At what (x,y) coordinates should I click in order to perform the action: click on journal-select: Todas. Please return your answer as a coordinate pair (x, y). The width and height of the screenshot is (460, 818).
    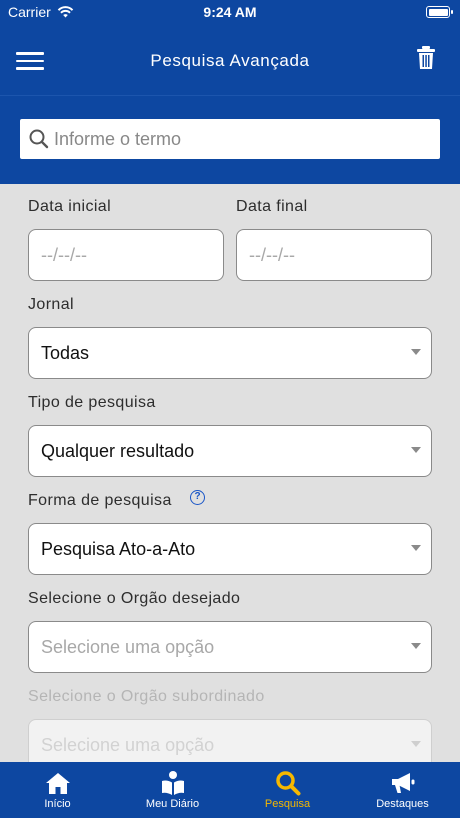
    Looking at the image, I should click on (230, 353).